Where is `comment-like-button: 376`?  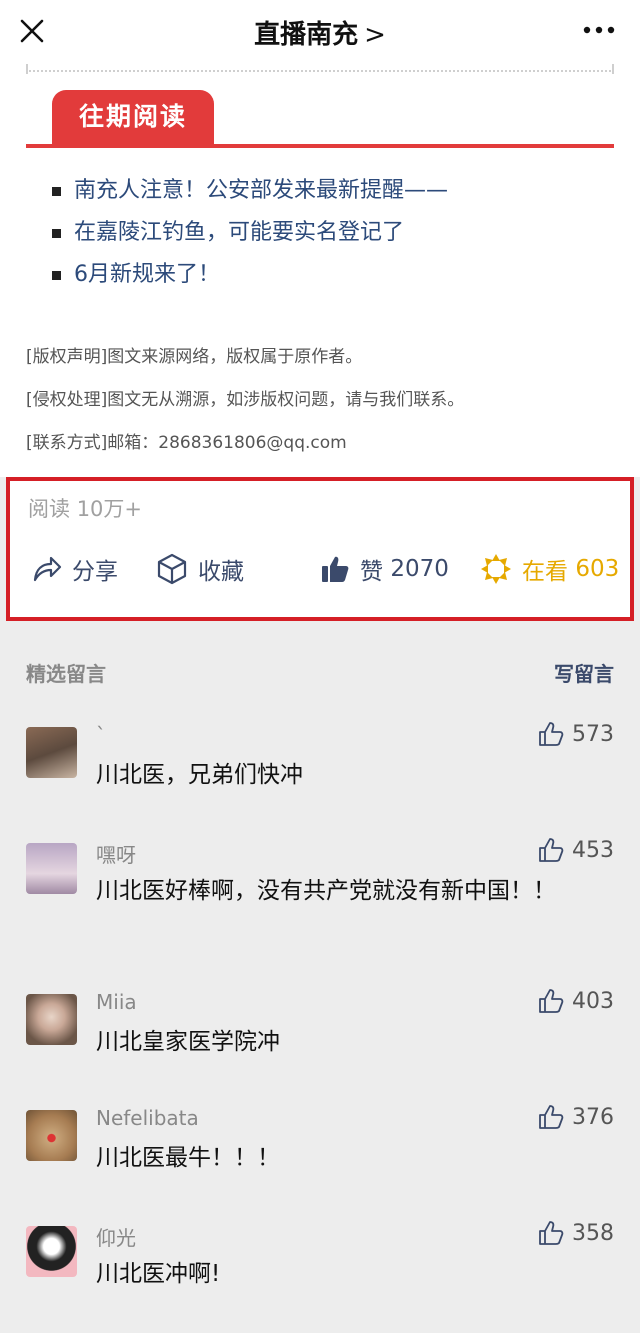 comment-like-button: 376 is located at coordinates (576, 1117).